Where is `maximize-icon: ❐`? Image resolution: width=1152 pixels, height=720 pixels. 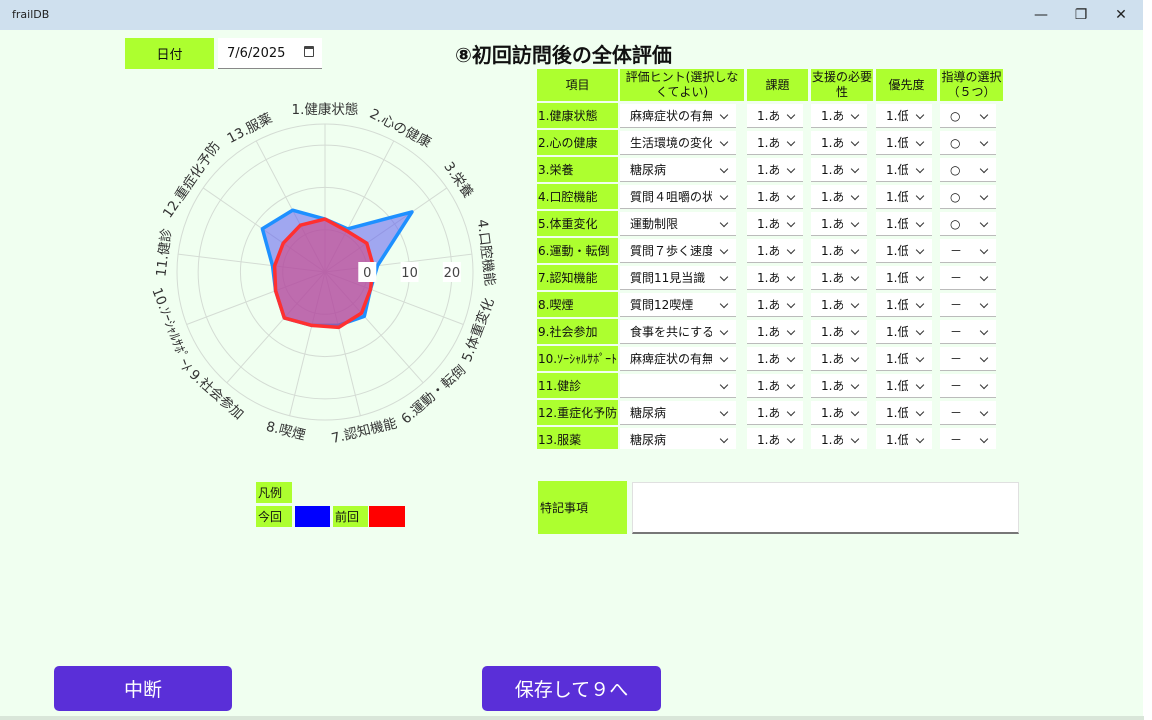 maximize-icon: ❐ is located at coordinates (1081, 15).